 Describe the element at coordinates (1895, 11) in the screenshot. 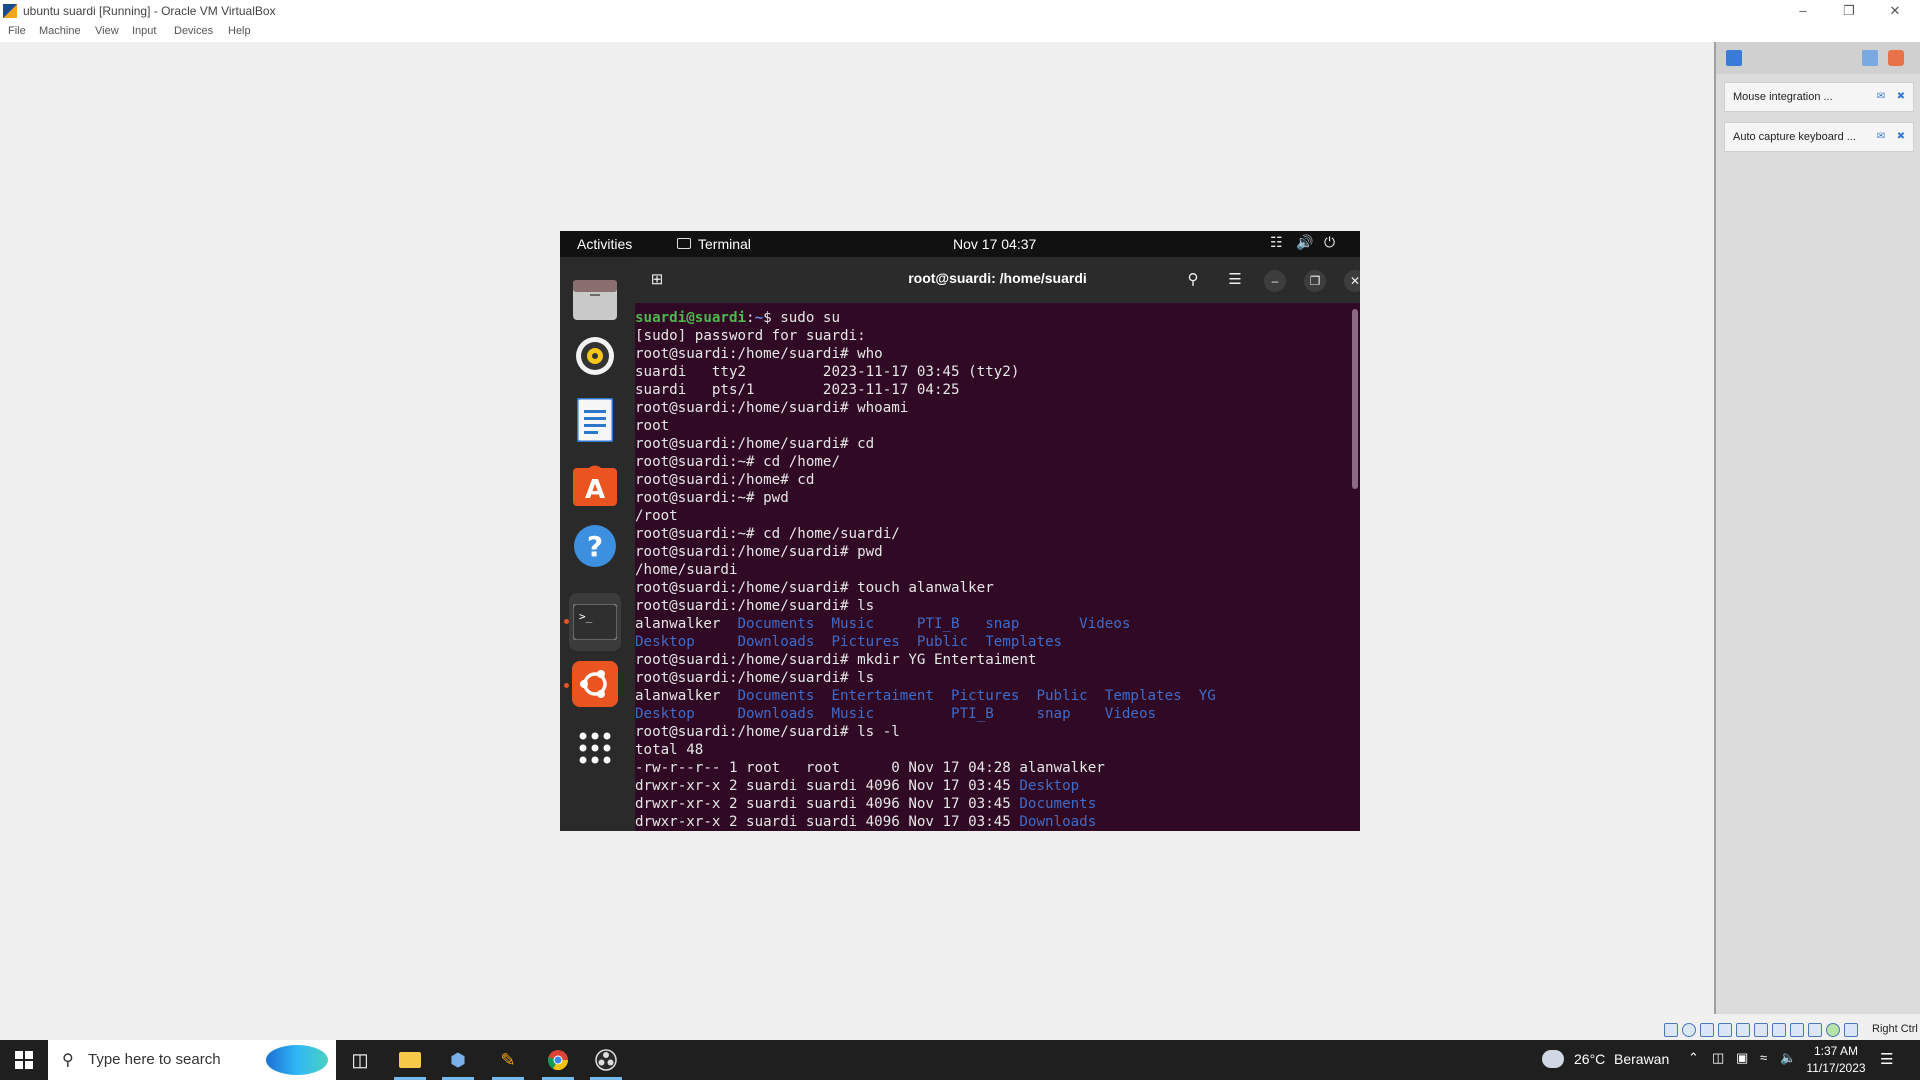

I see `close-button: ✕` at that location.